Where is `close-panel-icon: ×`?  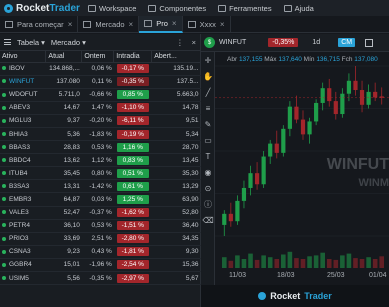 close-panel-icon: × is located at coordinates (194, 42).